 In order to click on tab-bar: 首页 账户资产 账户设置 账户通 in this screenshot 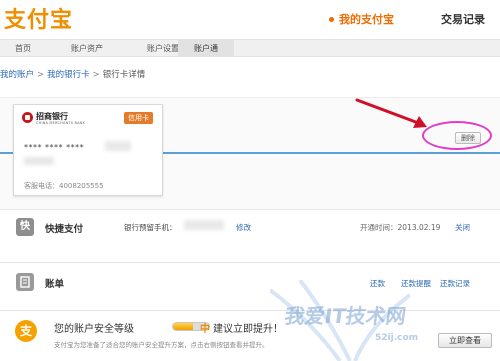, I will do `click(250, 48)`.